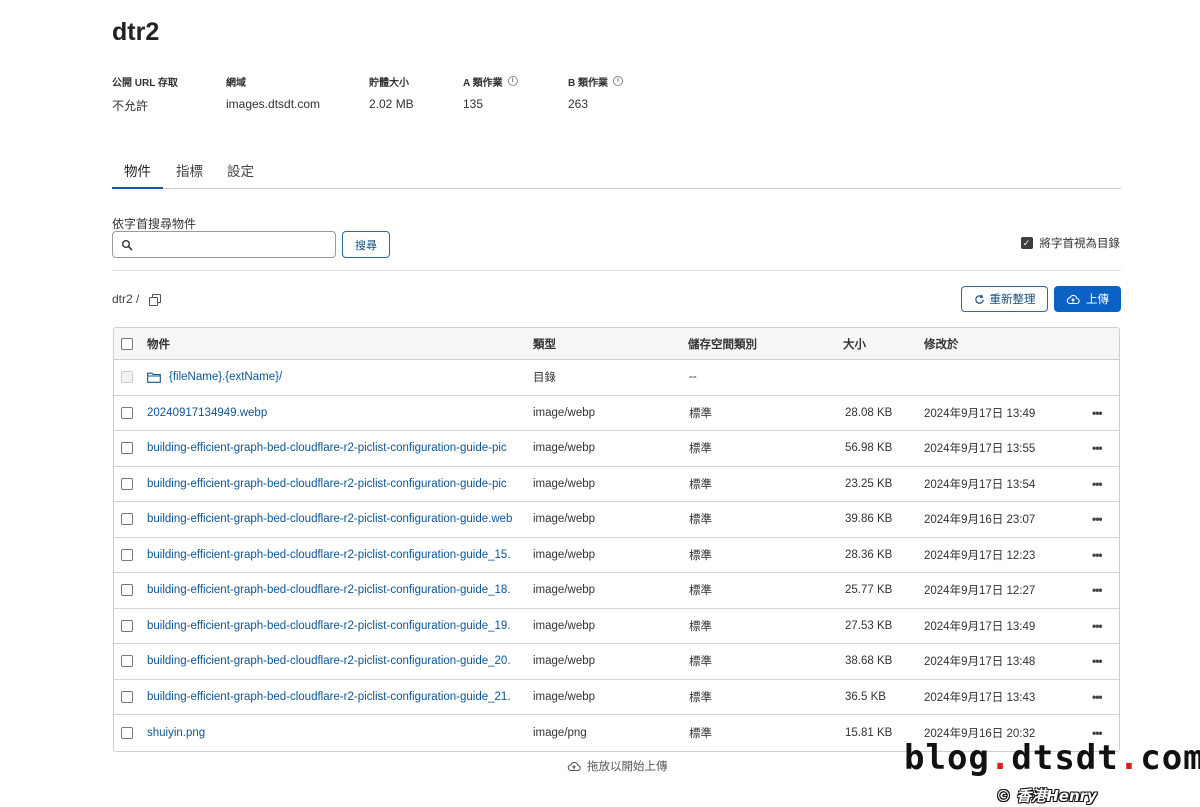 This screenshot has width=1200, height=807. What do you see at coordinates (869, 412) in the screenshot?
I see `cell-size: 28.08 KB` at bounding box center [869, 412].